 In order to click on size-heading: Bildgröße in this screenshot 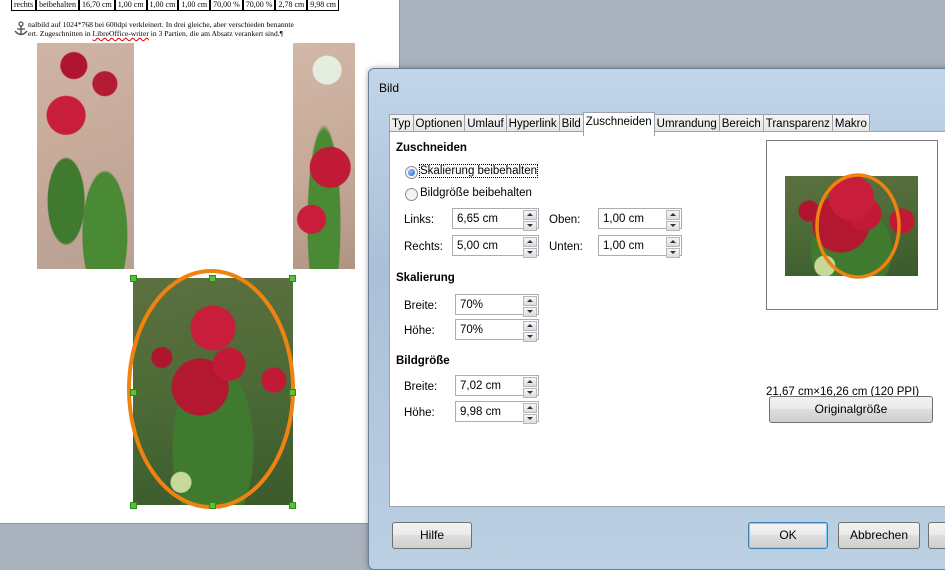, I will do `click(423, 361)`.